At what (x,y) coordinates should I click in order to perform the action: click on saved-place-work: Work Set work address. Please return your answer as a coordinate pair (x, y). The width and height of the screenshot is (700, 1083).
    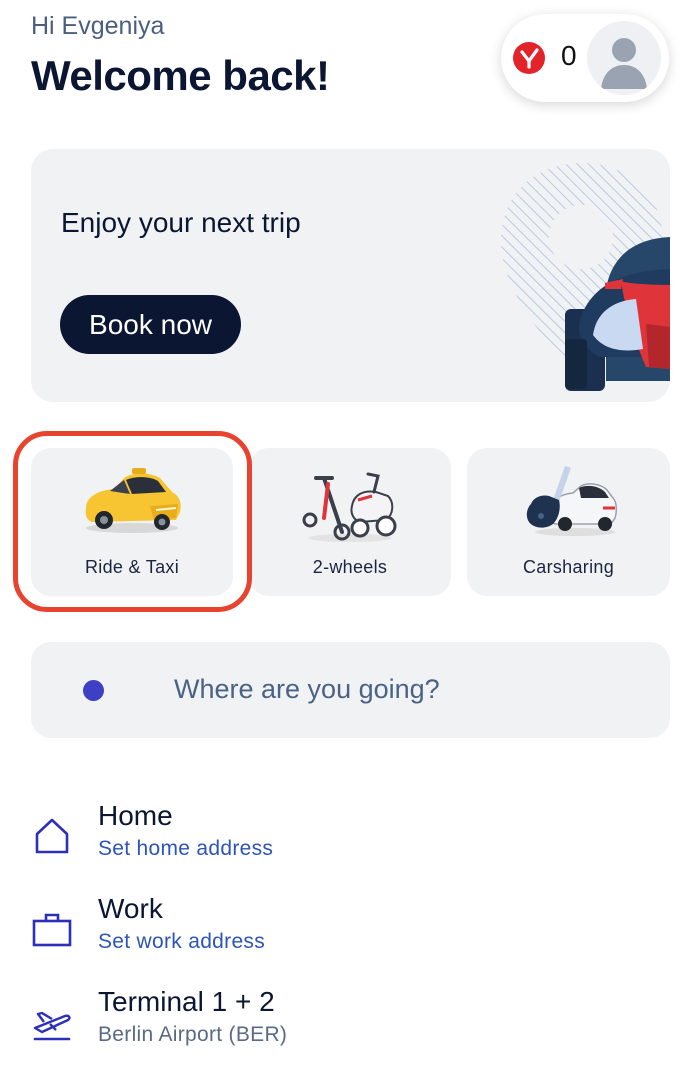
    Looking at the image, I should click on (350, 931).